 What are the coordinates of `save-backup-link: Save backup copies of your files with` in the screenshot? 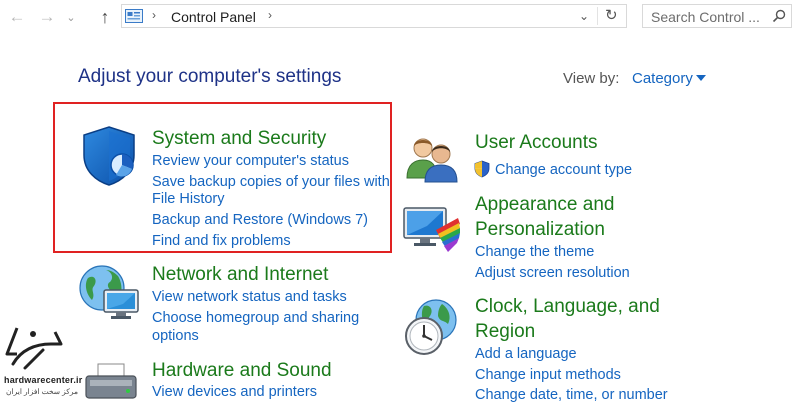 It's located at (271, 182).